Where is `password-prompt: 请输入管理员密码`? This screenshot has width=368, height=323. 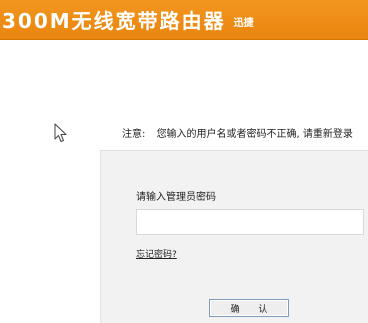 password-prompt: 请输入管理员密码 is located at coordinates (176, 197).